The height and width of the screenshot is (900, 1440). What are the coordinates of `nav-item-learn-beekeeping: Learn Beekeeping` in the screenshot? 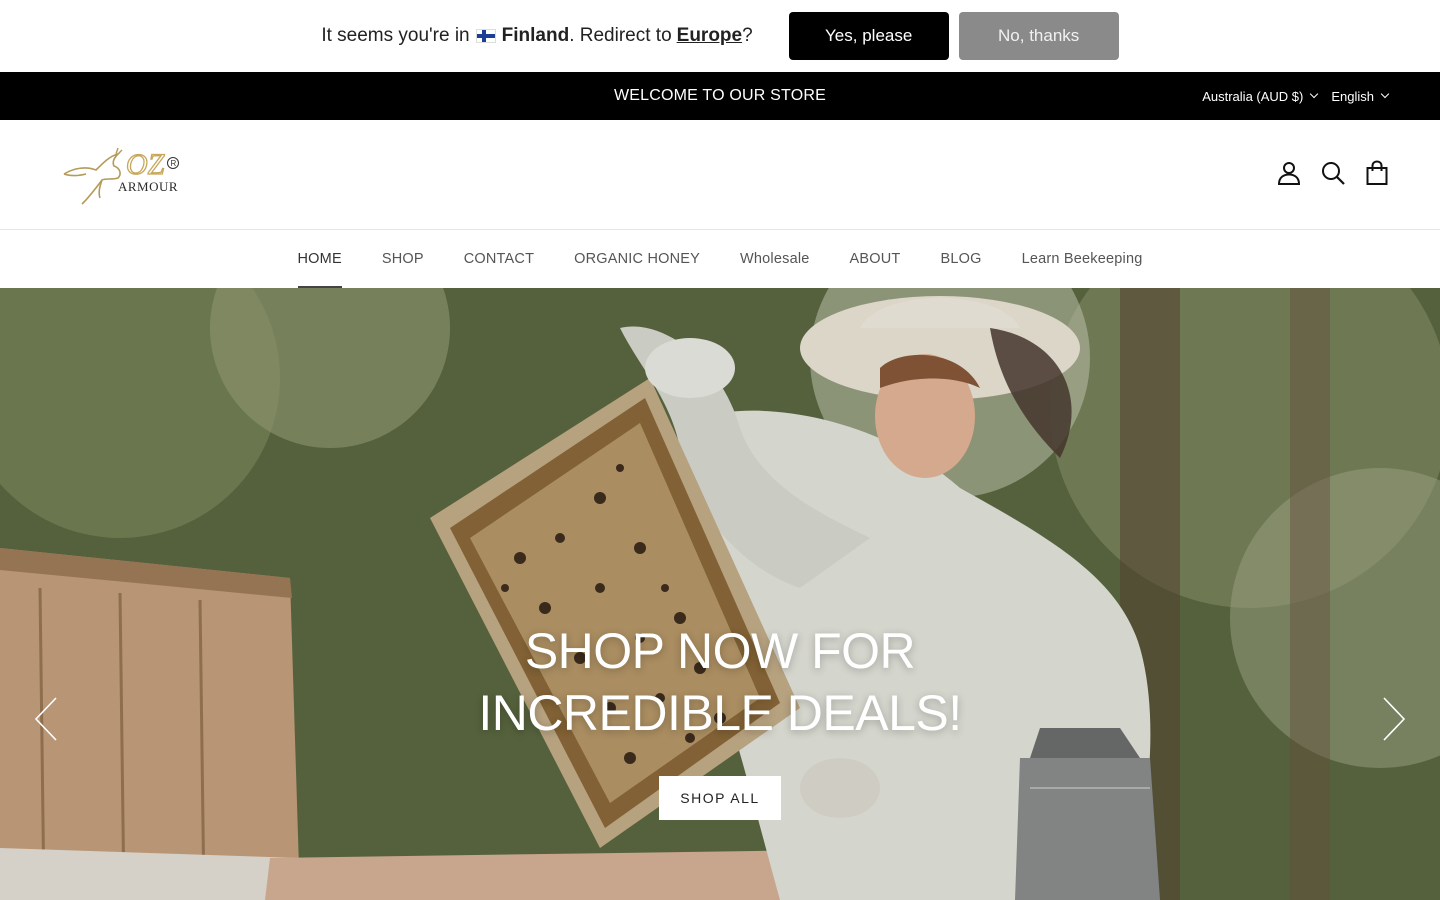 It's located at (1082, 259).